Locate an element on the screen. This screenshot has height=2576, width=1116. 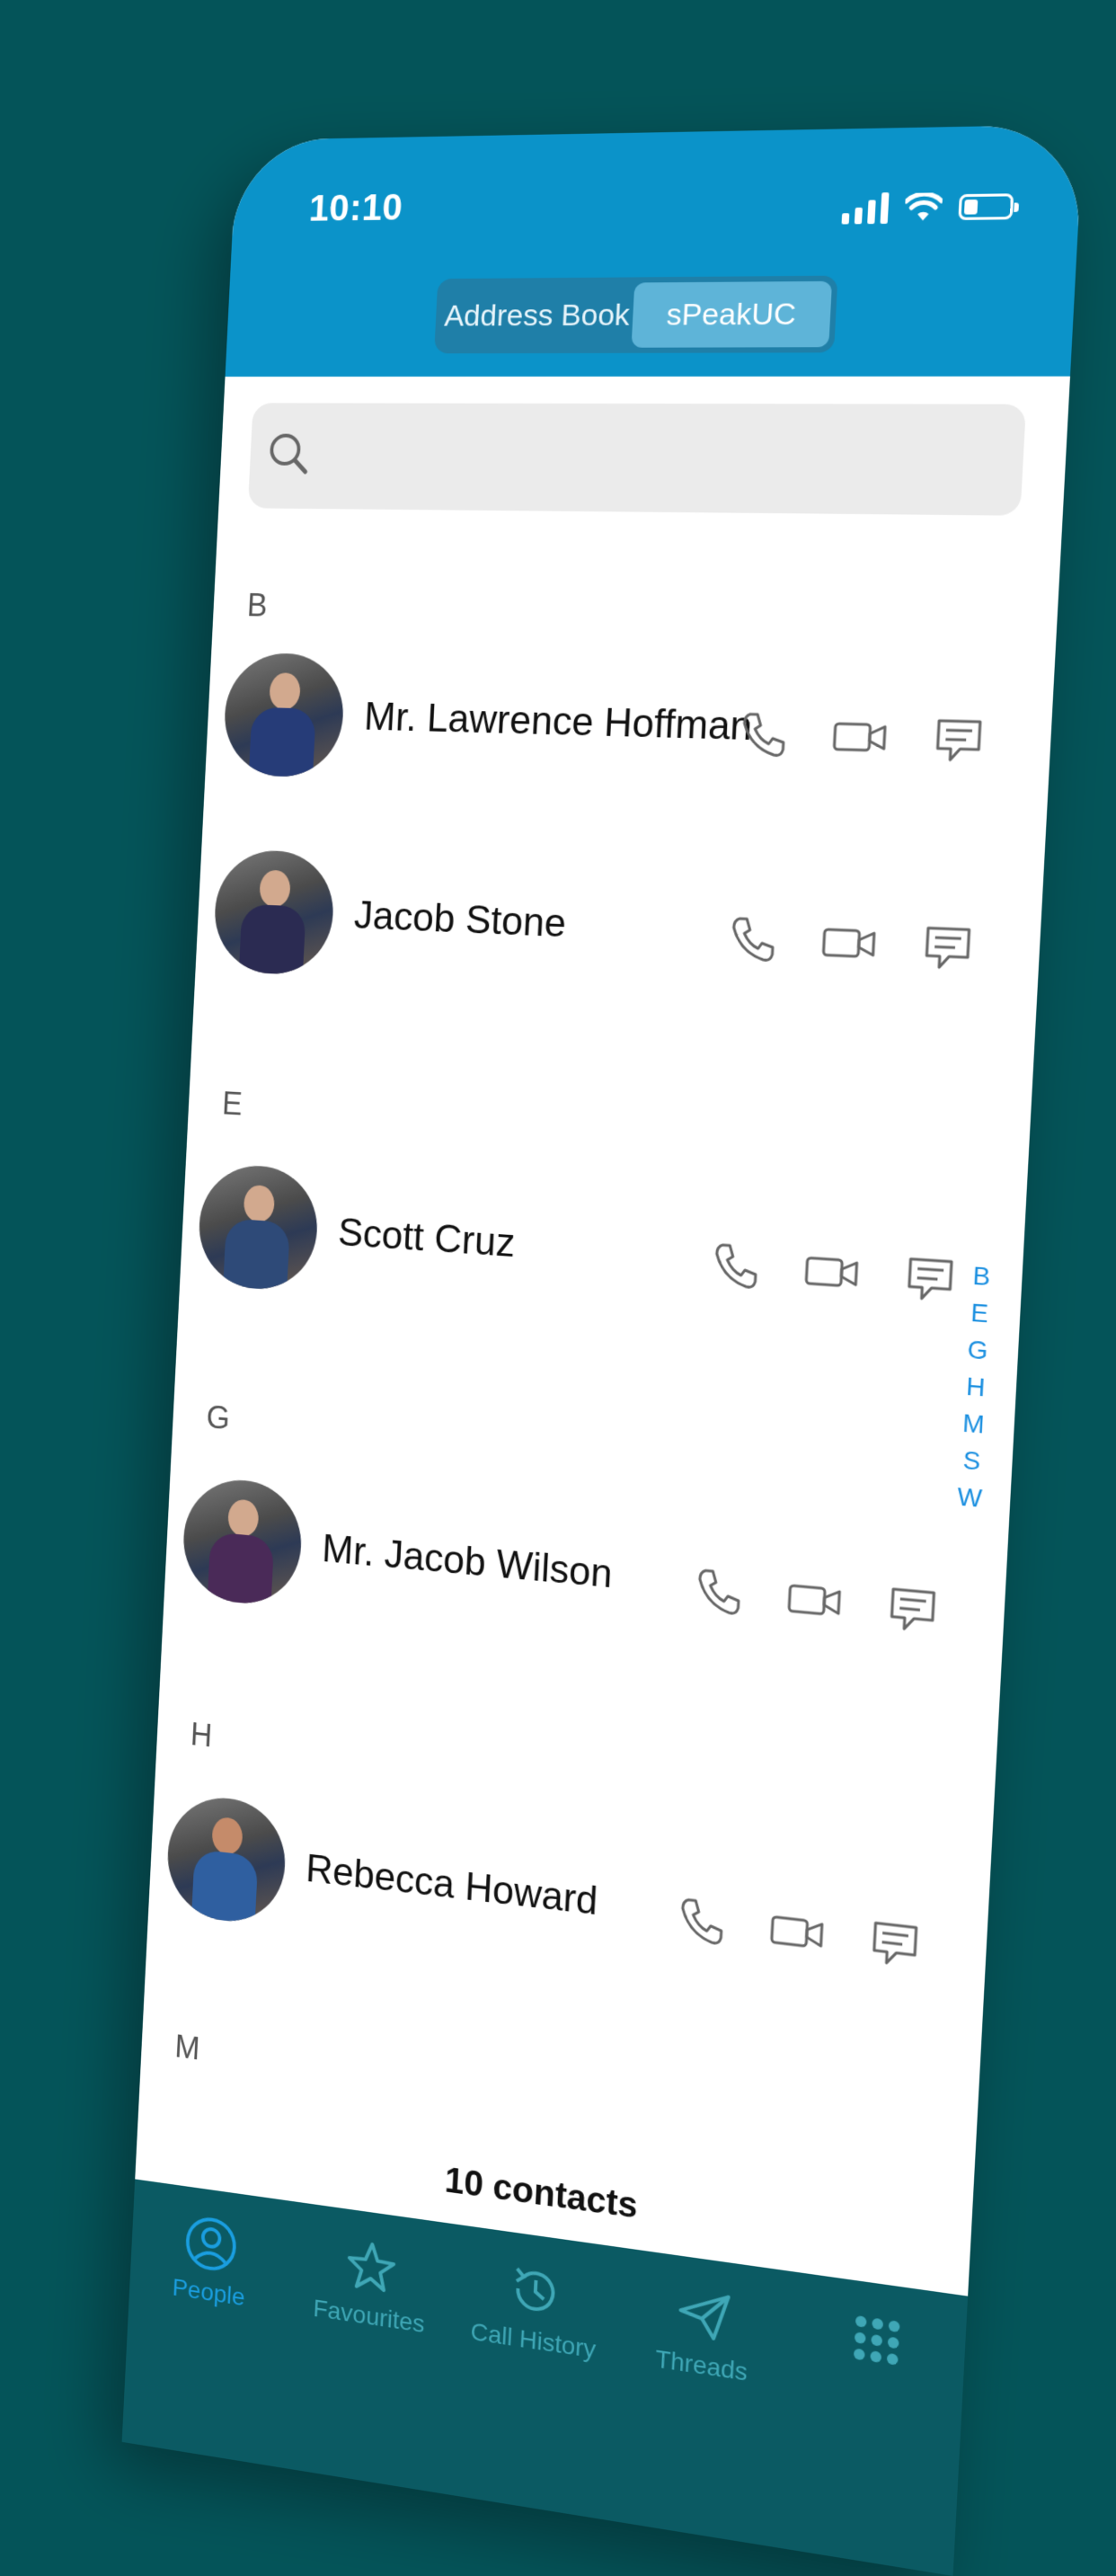
person-circle-icon is located at coordinates (211, 2243).